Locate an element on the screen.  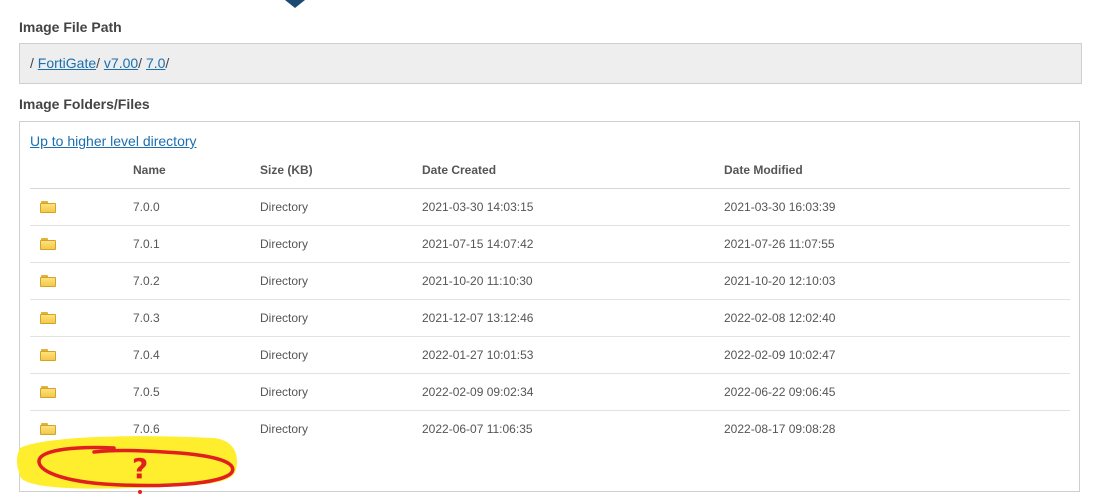
size-column-header: Size (KB) is located at coordinates (341, 170).